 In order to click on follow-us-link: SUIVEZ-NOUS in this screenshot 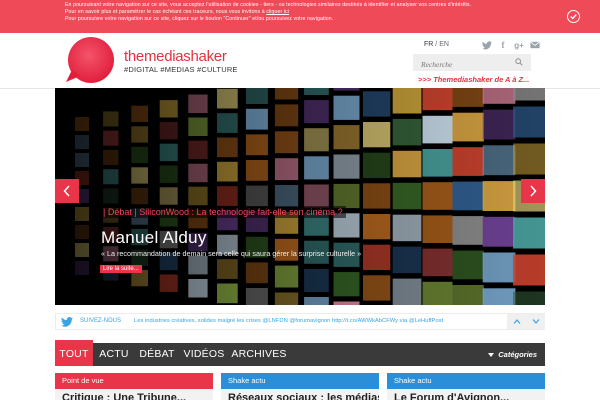, I will do `click(100, 321)`.